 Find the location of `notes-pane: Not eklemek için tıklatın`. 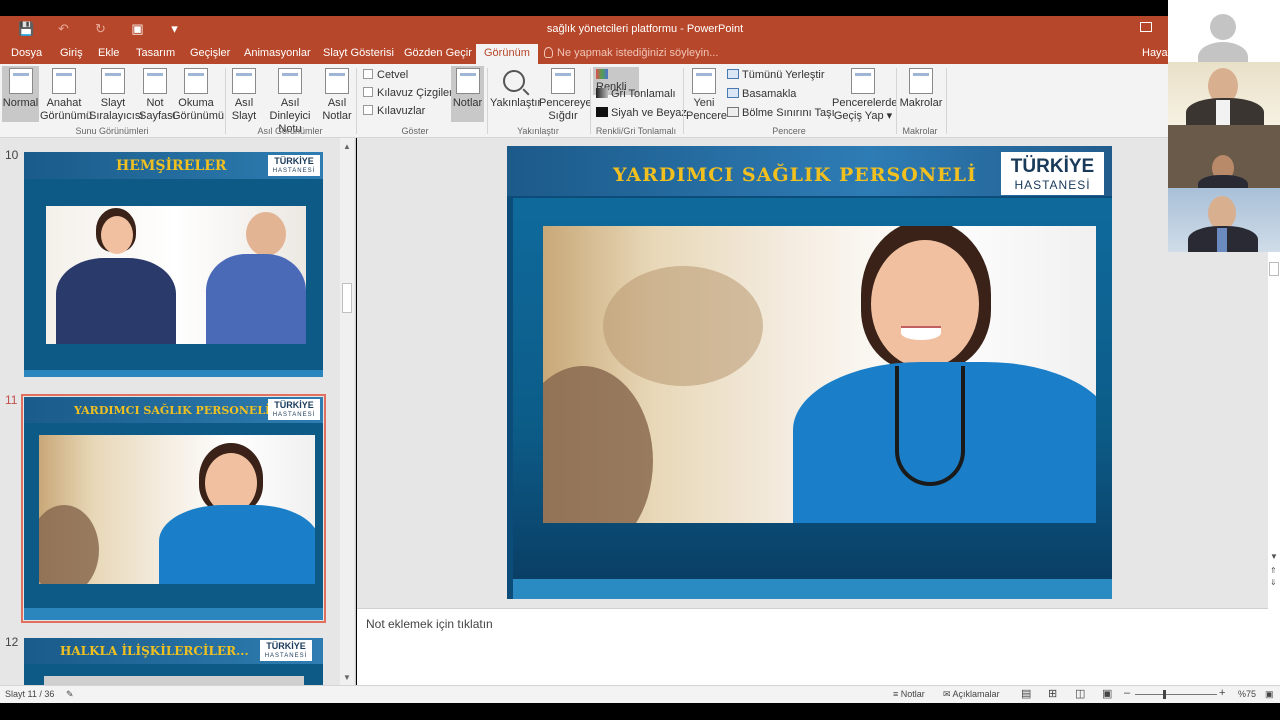

notes-pane: Not eklemek için tıklatın is located at coordinates (812, 646).